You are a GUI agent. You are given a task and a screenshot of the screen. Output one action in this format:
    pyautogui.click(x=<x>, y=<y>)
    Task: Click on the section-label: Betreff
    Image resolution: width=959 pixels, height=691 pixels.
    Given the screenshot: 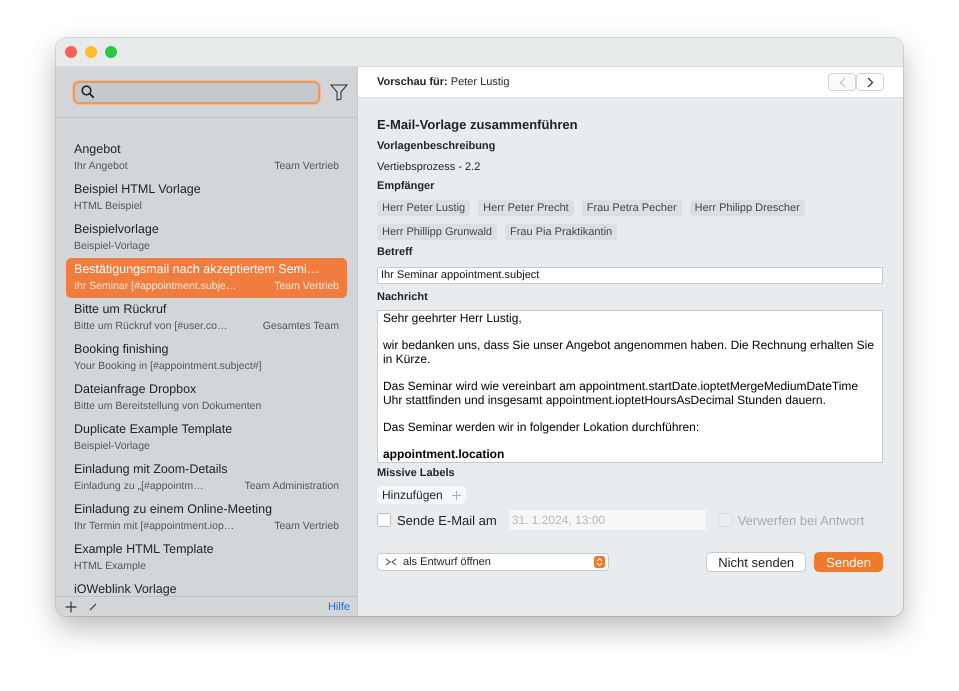 What is the action you would take?
    pyautogui.click(x=395, y=252)
    